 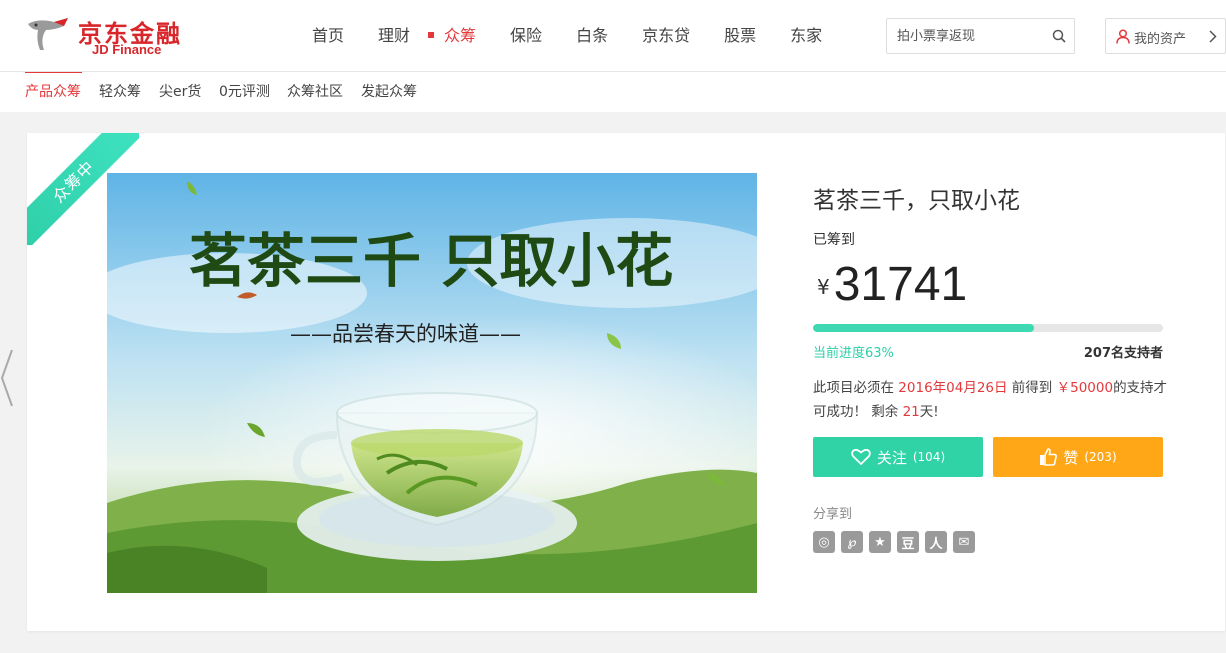 I want to click on user-icon, so click(x=1123, y=36).